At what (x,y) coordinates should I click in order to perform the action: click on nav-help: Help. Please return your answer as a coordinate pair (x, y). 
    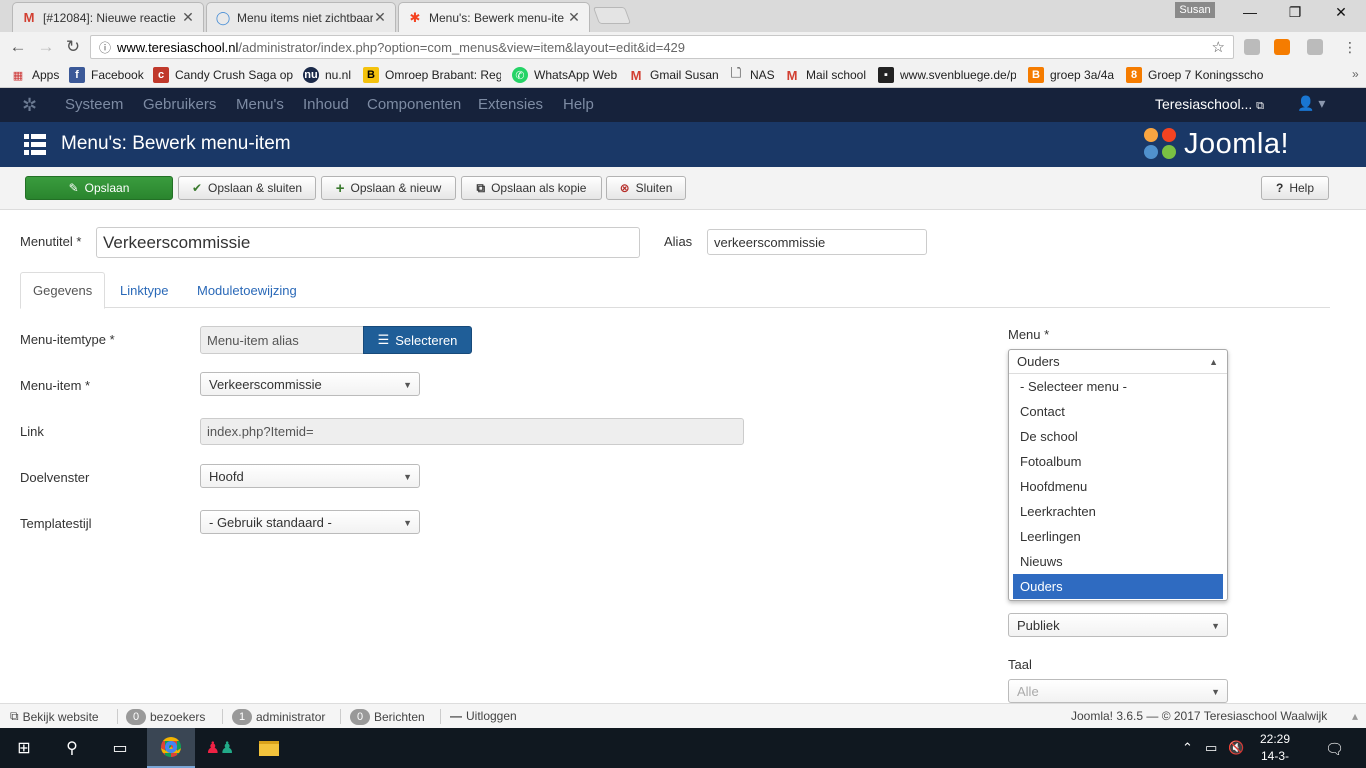
    Looking at the image, I should click on (578, 104).